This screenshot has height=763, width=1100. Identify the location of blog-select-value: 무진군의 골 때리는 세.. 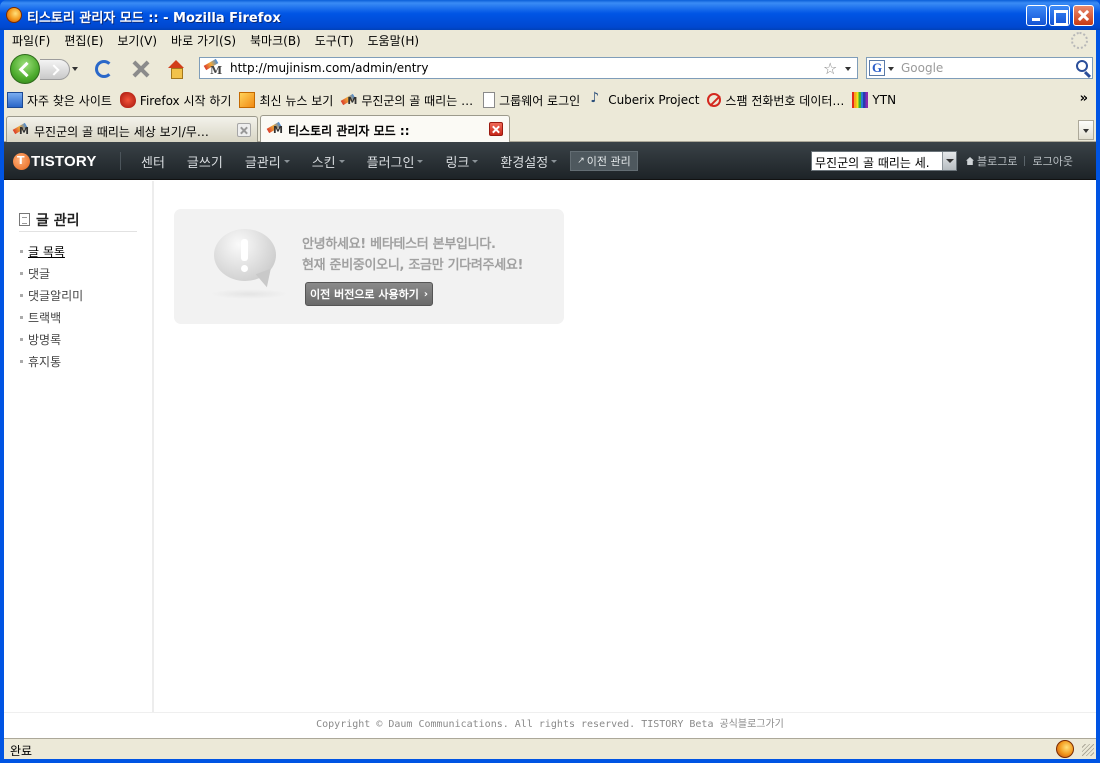
(872, 163).